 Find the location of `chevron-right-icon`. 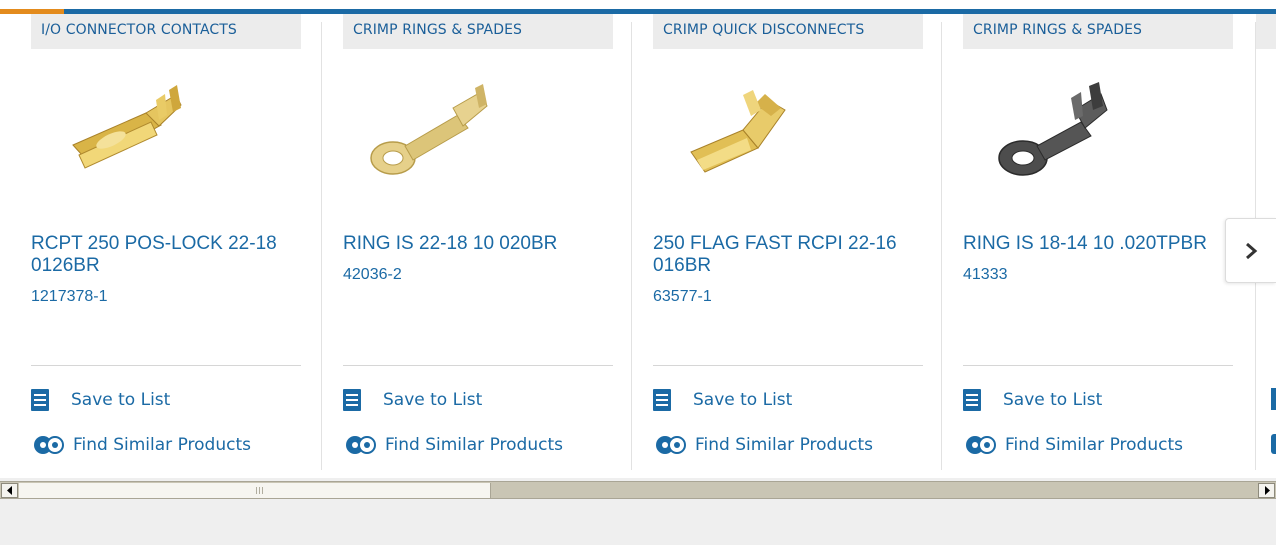

chevron-right-icon is located at coordinates (1252, 250).